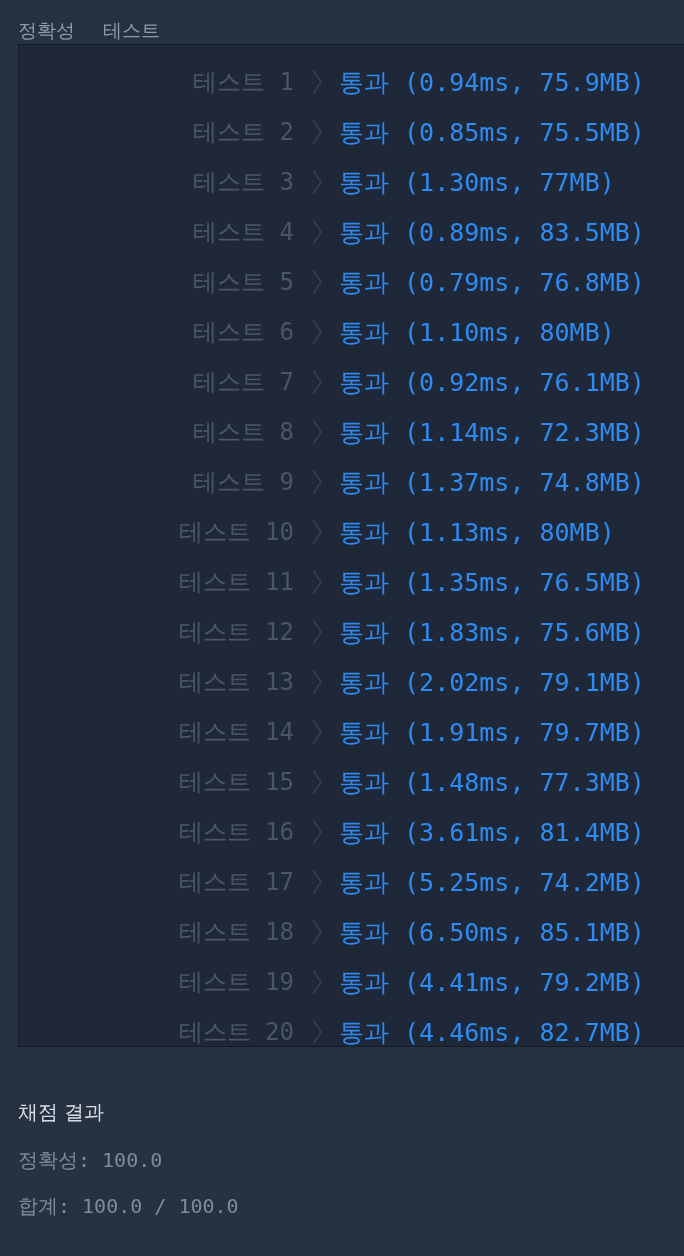 This screenshot has height=1256, width=684. Describe the element at coordinates (46, 30) in the screenshot. I see `section-label: 정확성` at that location.